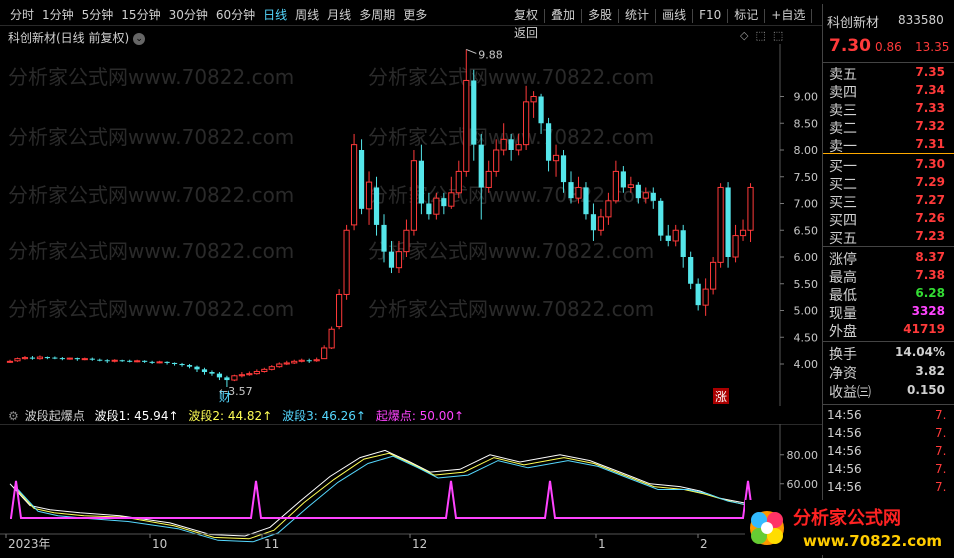 The height and width of the screenshot is (558, 954). Describe the element at coordinates (637, 15) in the screenshot. I see `toolbar-button: 统计` at that location.